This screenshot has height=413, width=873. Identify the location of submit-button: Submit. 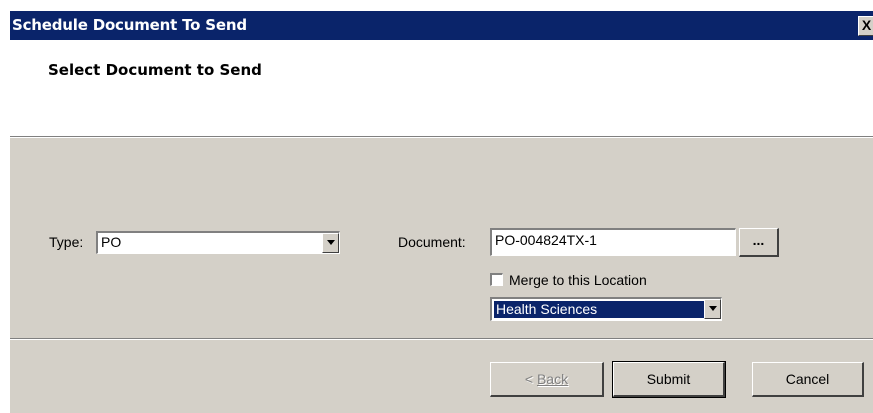
(669, 379).